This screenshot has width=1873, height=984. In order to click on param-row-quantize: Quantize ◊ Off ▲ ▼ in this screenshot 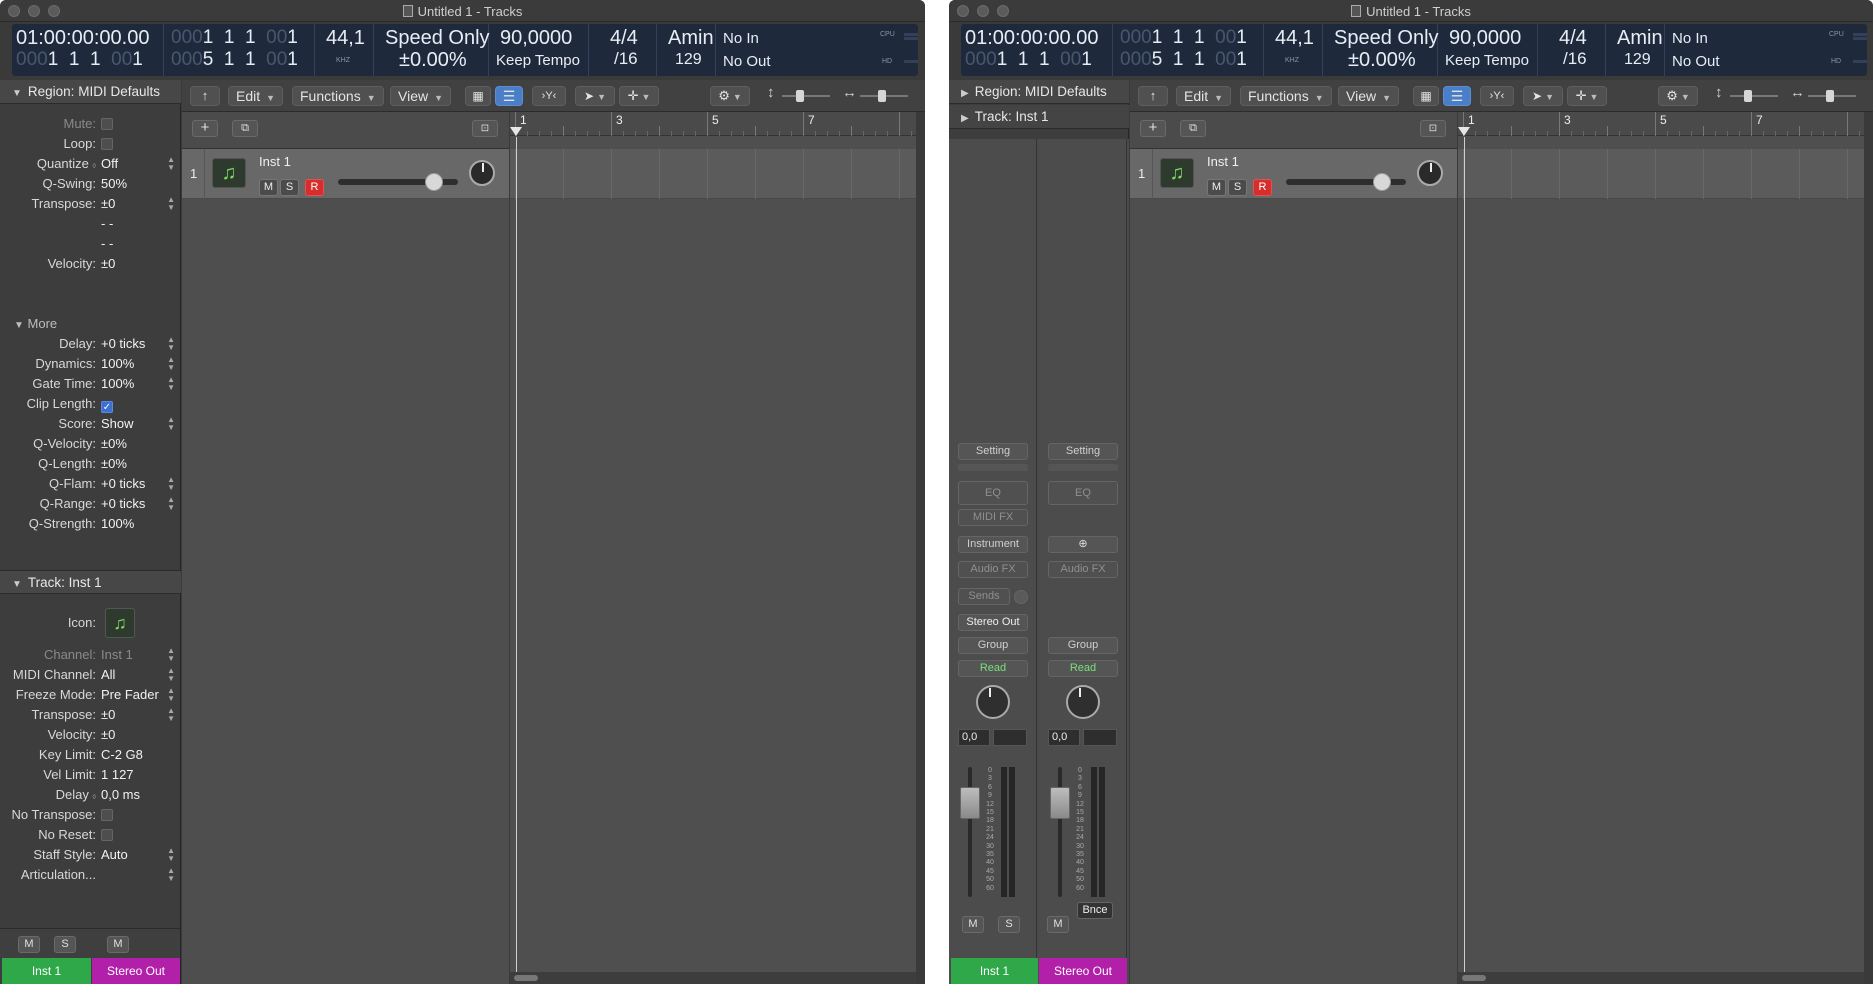, I will do `click(90, 164)`.